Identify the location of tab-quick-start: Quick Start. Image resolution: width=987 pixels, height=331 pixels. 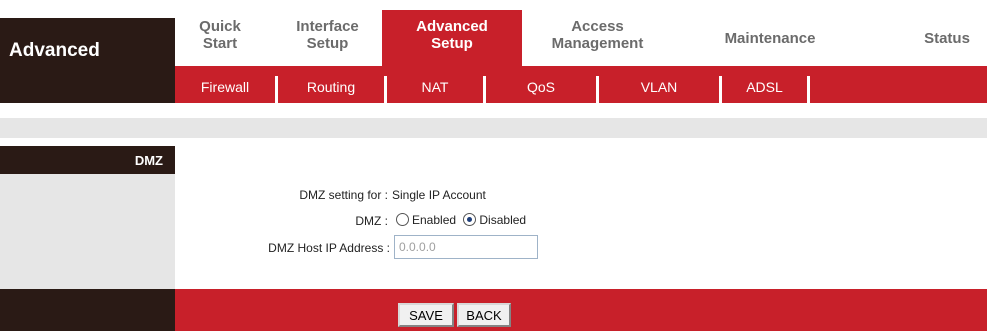
(220, 33).